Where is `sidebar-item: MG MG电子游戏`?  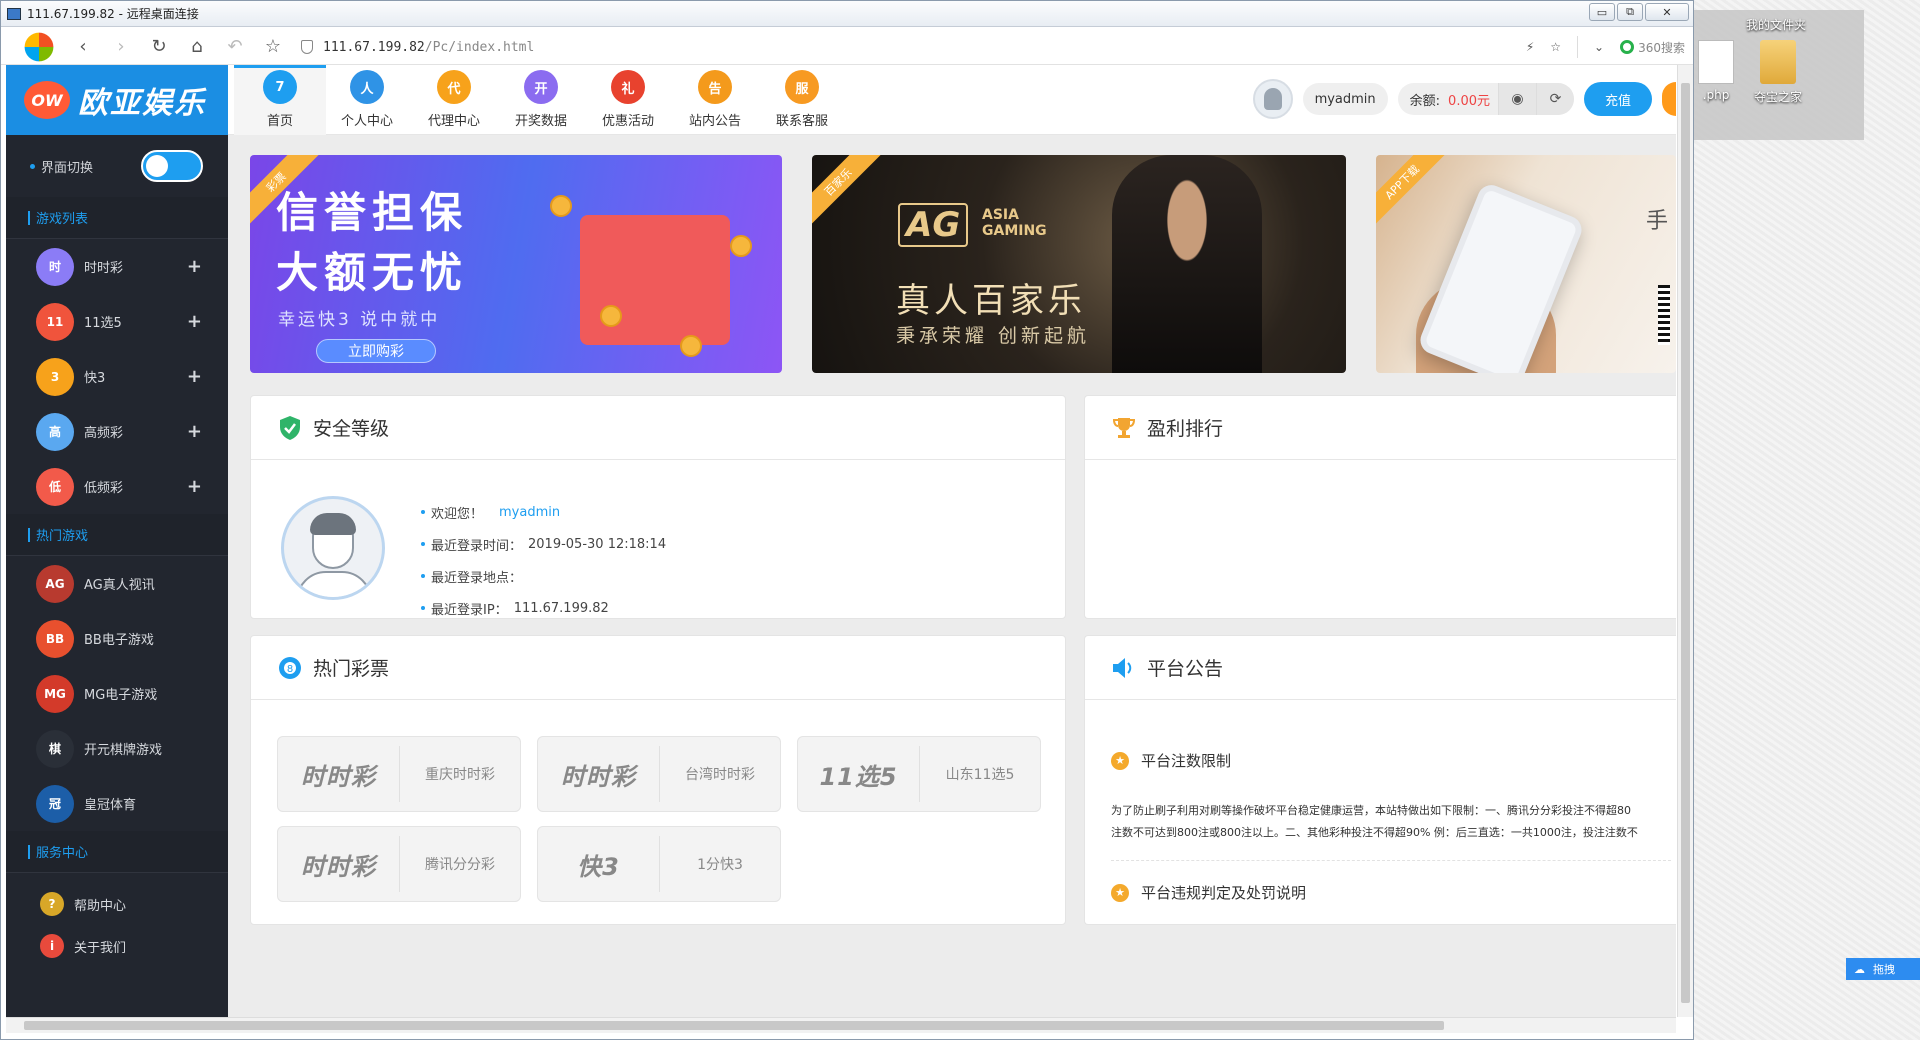
sidebar-item: MG MG电子游戏 is located at coordinates (117, 693).